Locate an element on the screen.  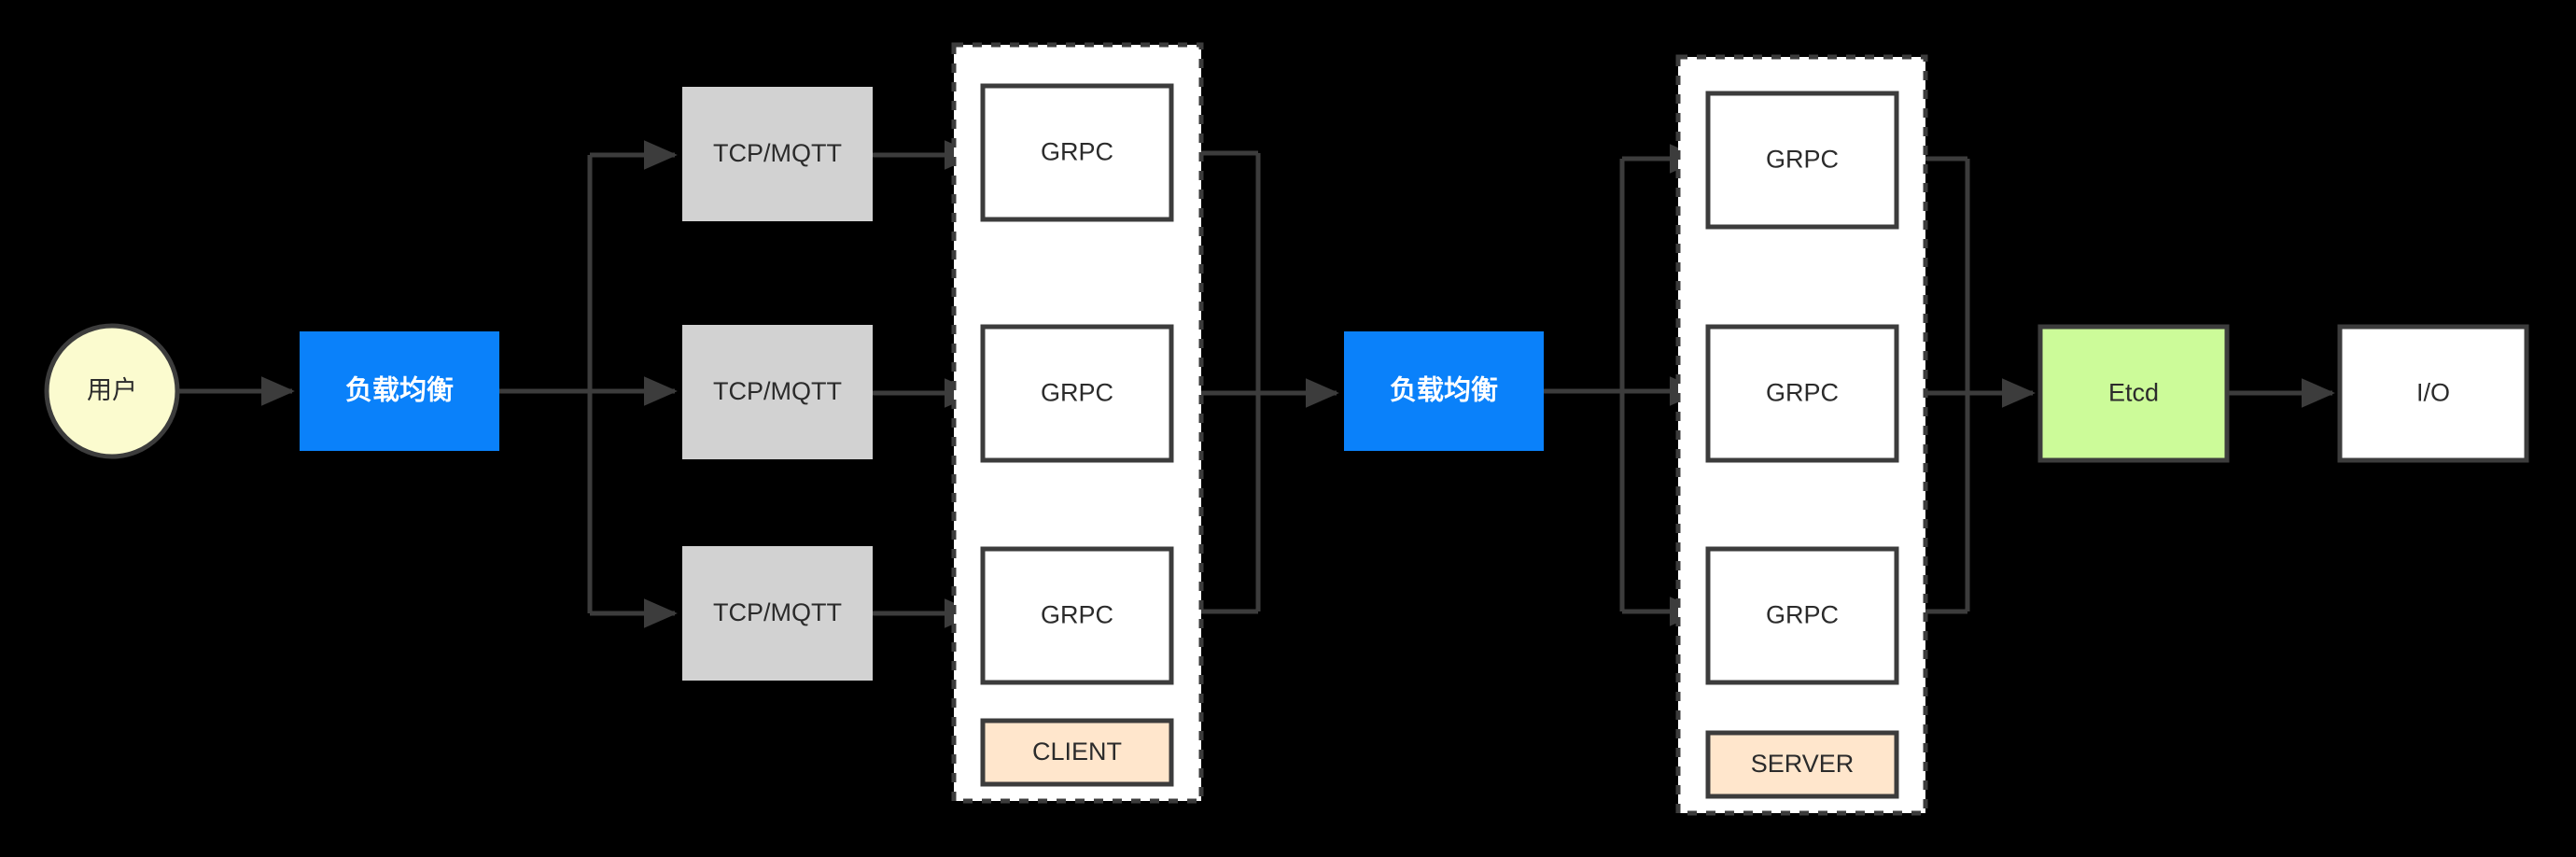
client-grpc-node-1: GRPC is located at coordinates (1077, 153).